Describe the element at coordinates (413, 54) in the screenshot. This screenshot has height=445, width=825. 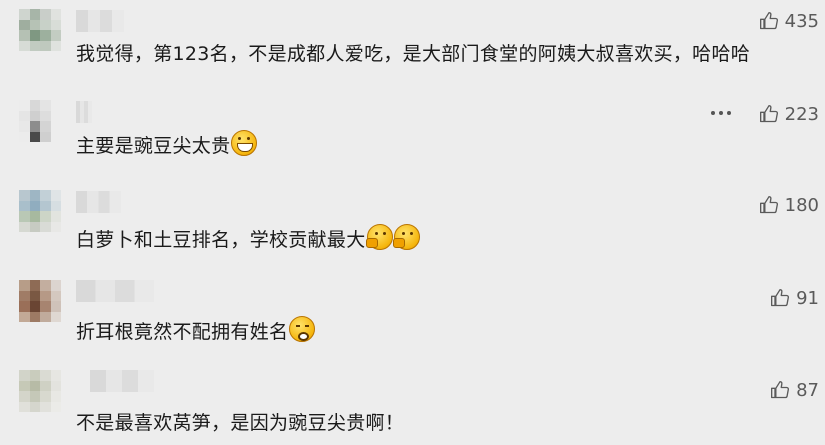
I see `comment-text: 我觉得，第123名，不是成都人爱吃，是大部门食堂的阿姨大叔喜欢买，哈哈哈` at that location.